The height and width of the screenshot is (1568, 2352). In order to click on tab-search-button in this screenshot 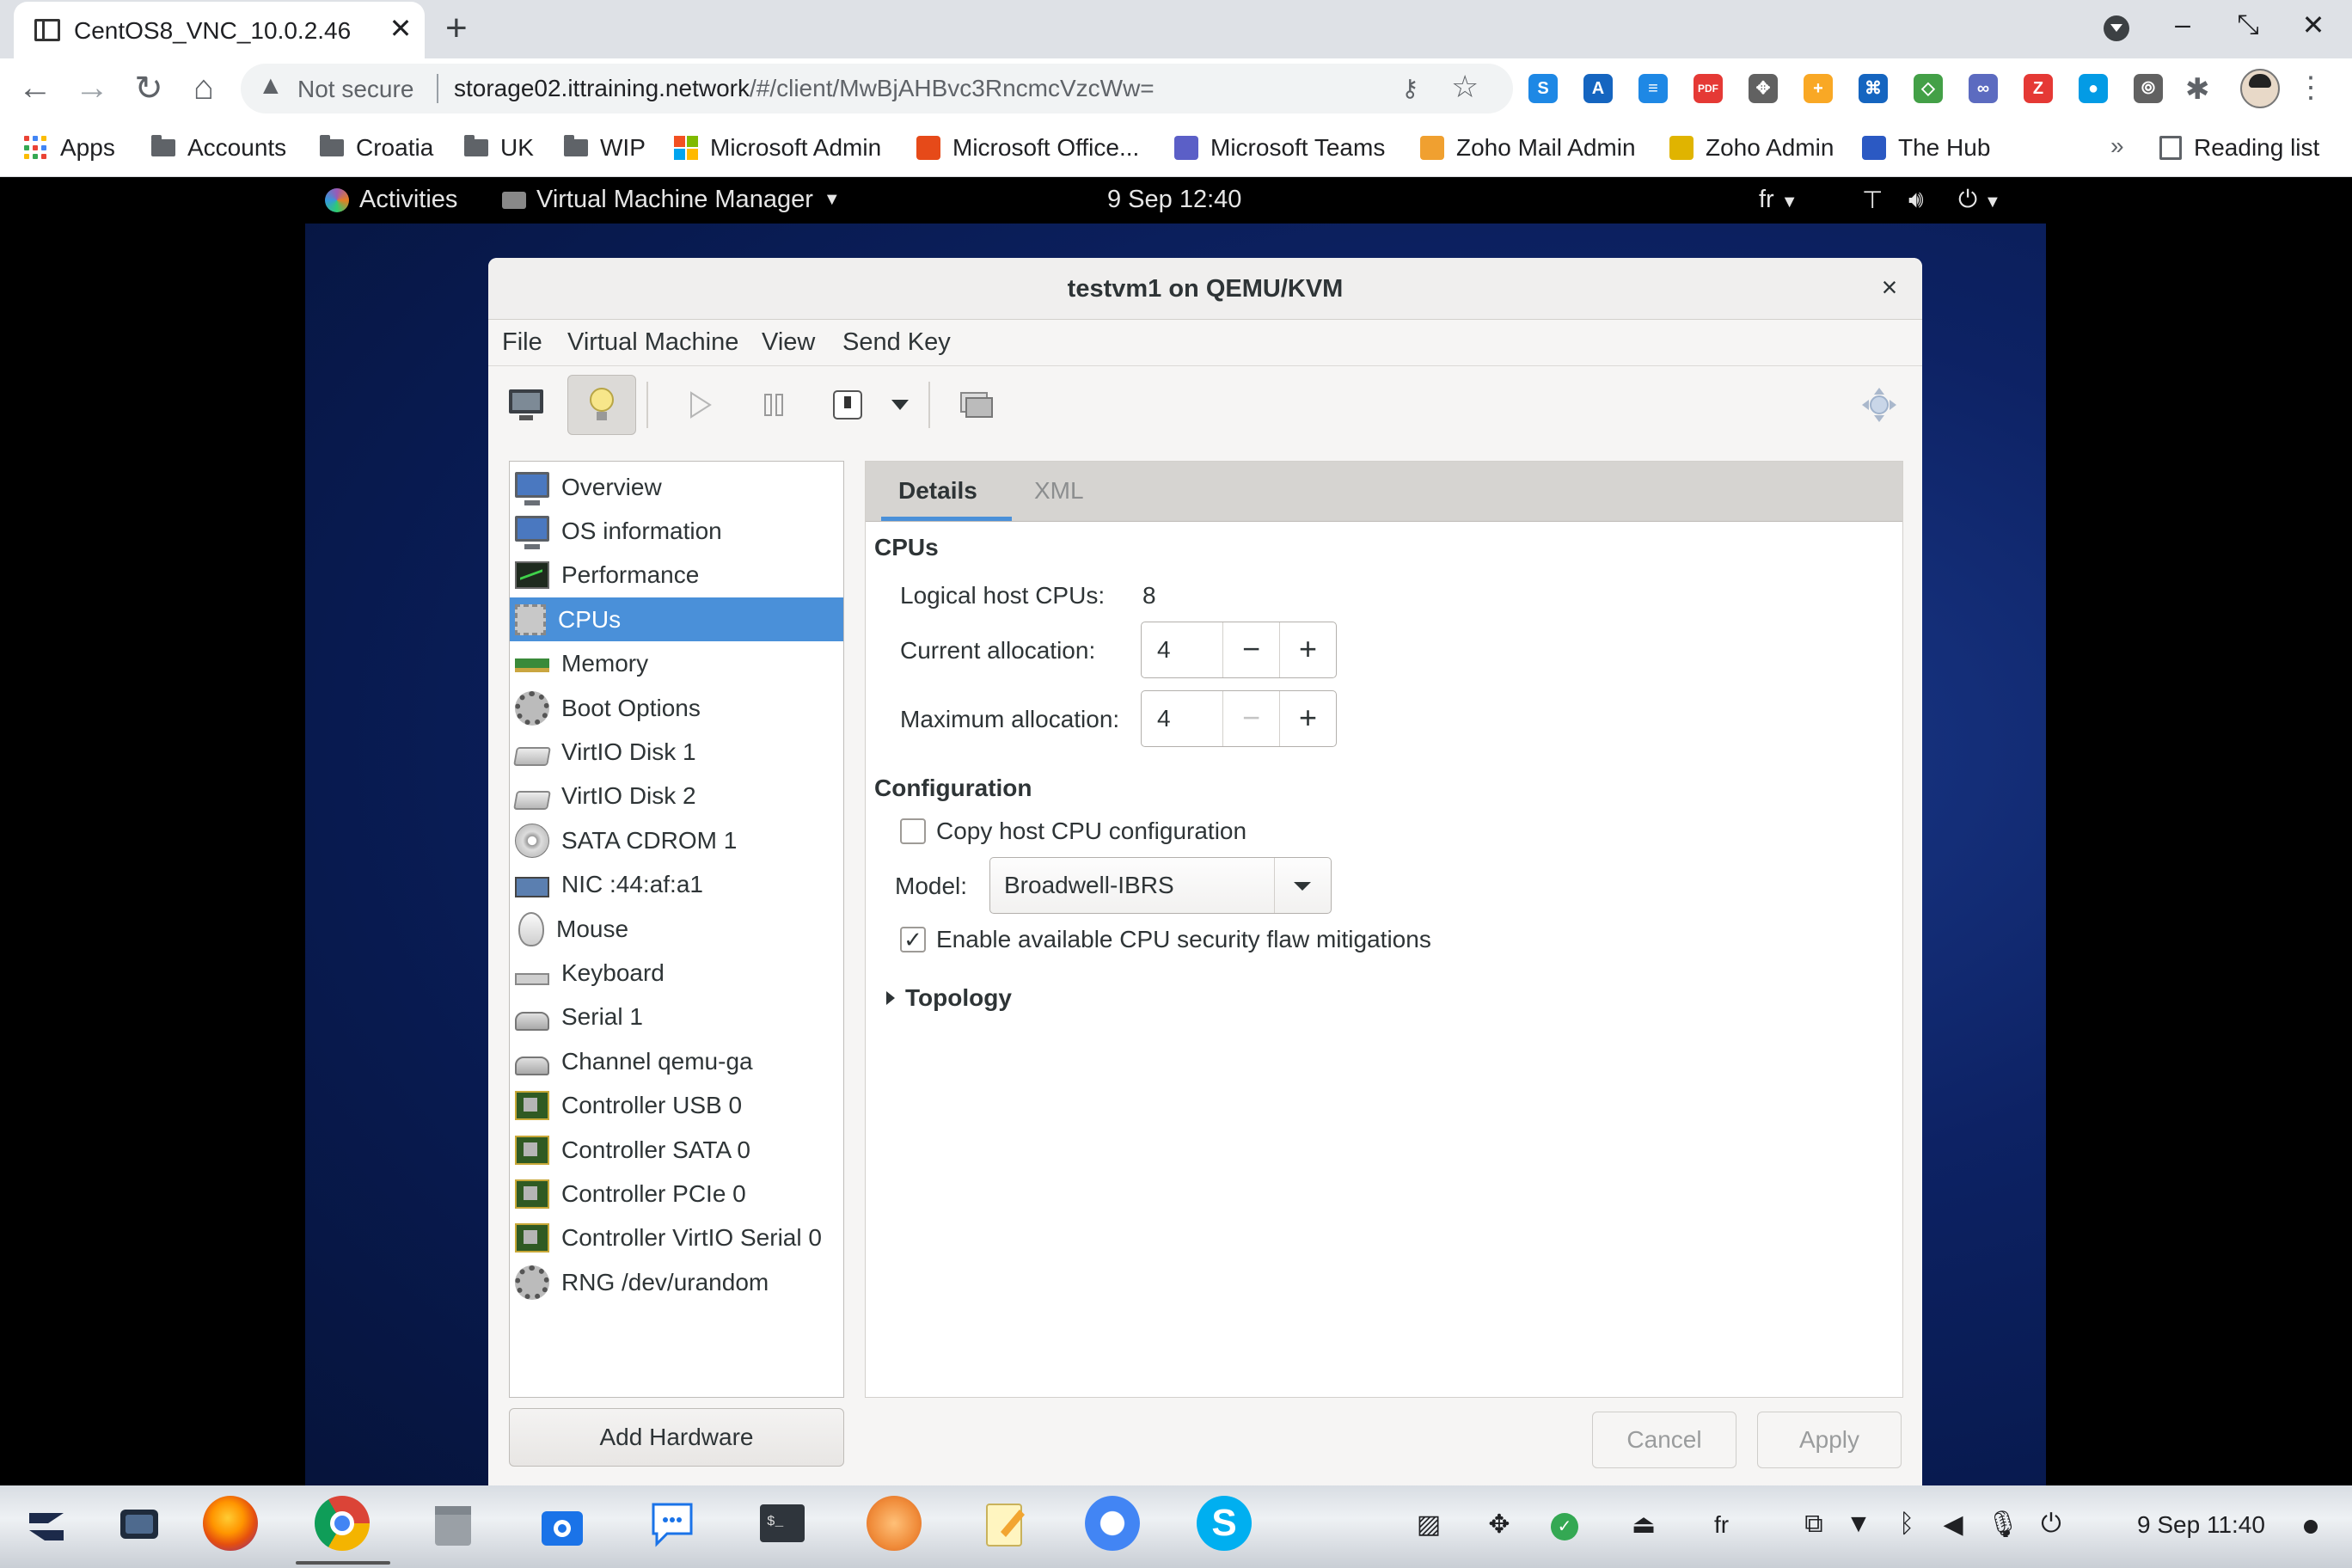, I will do `click(2116, 28)`.